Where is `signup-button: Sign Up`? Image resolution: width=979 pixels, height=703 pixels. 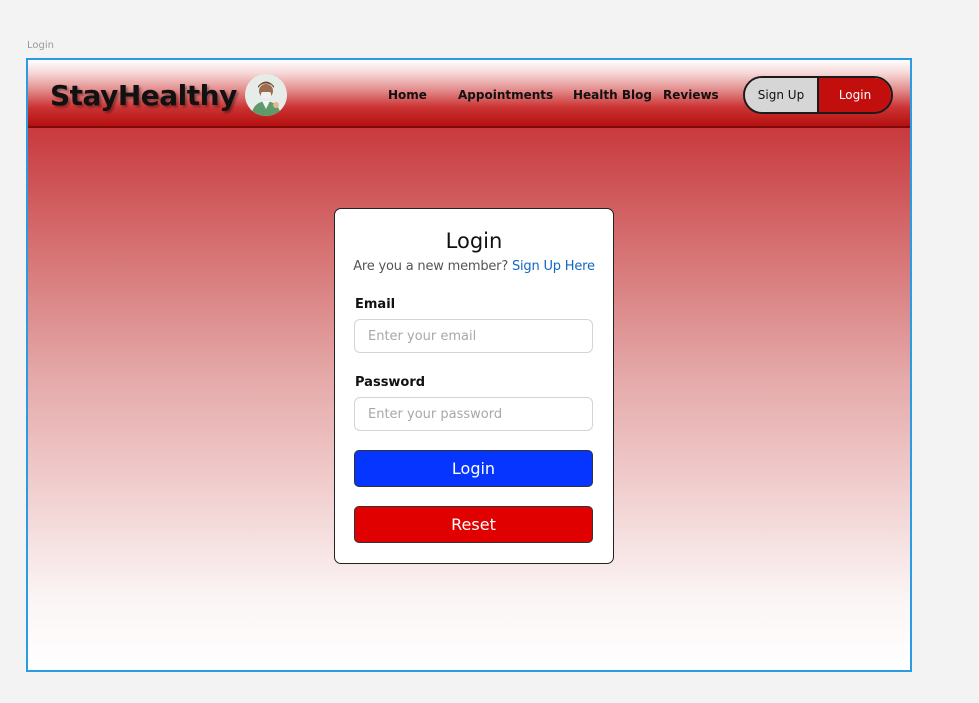
signup-button: Sign Up is located at coordinates (782, 95).